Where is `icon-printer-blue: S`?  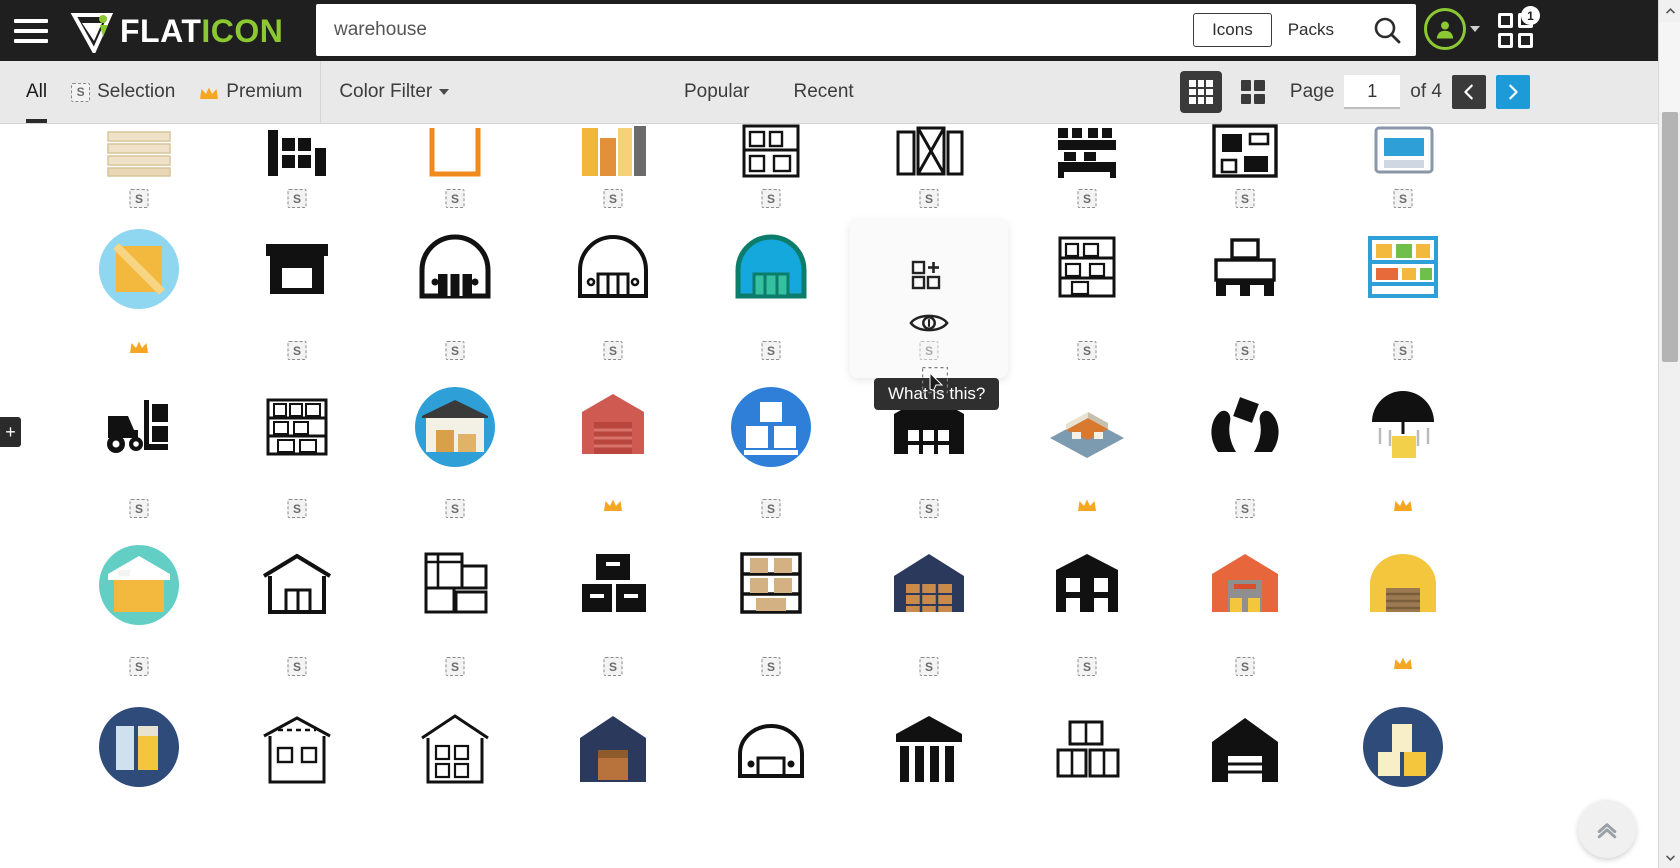
icon-printer-blue: S is located at coordinates (1403, 172).